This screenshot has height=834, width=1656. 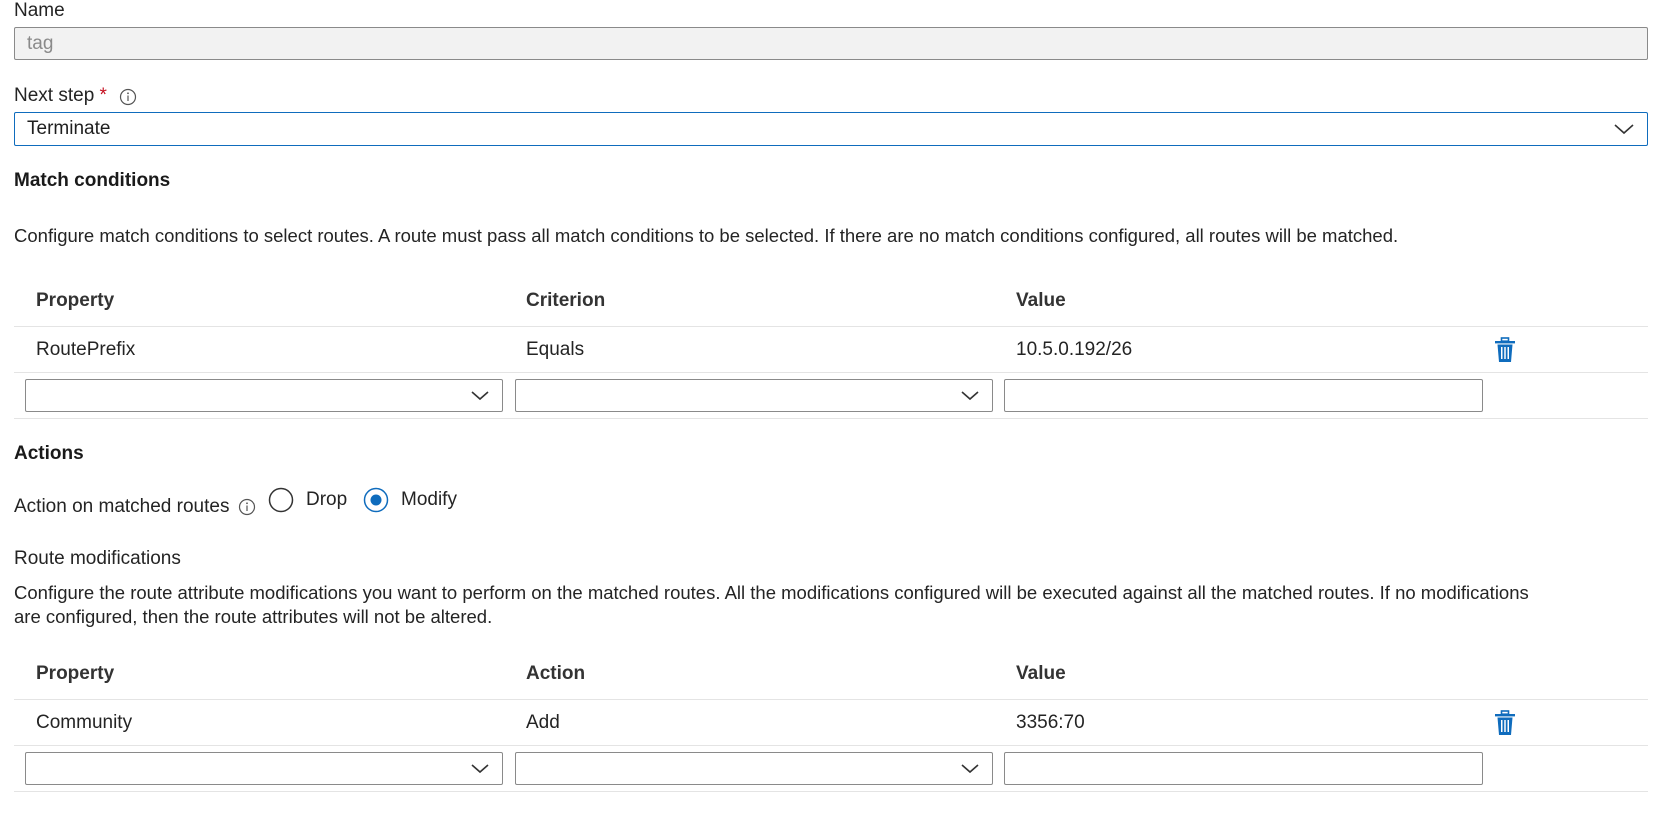 What do you see at coordinates (264, 768) in the screenshot?
I see `modification-property-select` at bounding box center [264, 768].